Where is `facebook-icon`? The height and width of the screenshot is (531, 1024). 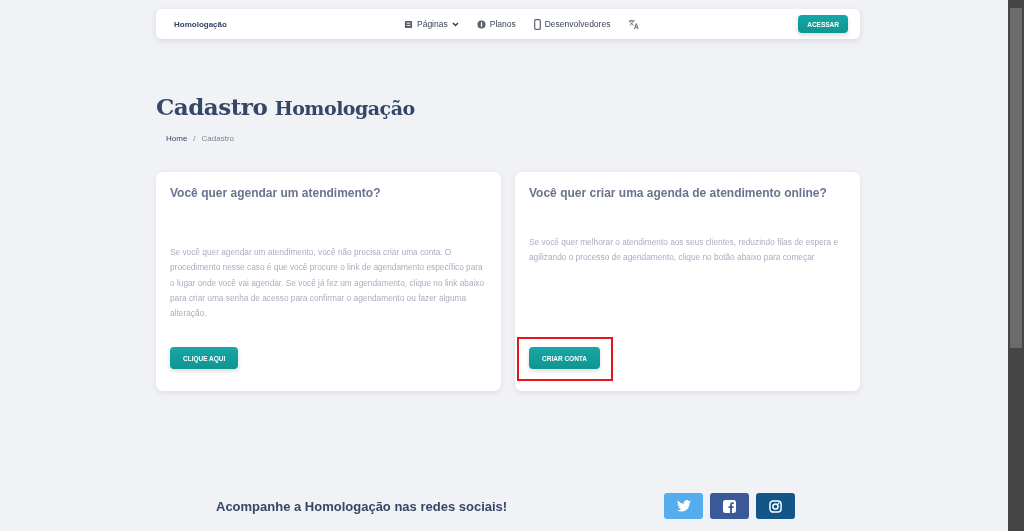 facebook-icon is located at coordinates (729, 506).